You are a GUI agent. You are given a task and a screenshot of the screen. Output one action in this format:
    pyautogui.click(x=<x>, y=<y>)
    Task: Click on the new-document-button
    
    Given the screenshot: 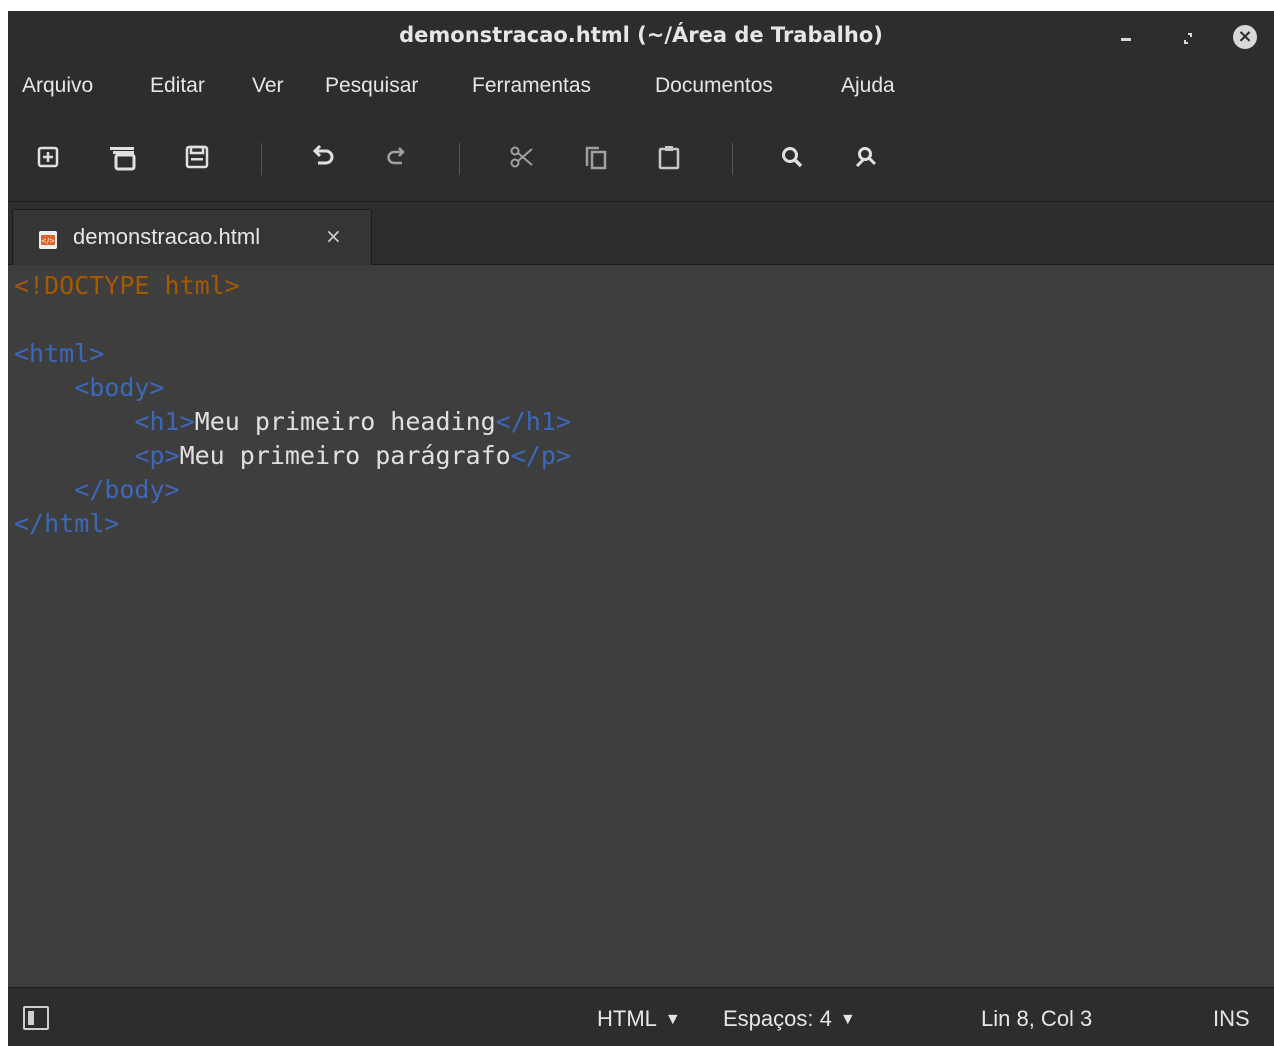 What is the action you would take?
    pyautogui.click(x=48, y=157)
    